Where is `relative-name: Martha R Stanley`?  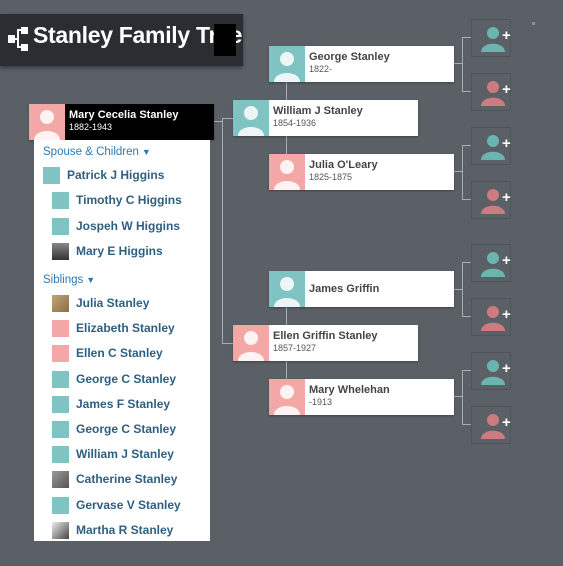
relative-name: Martha R Stanley is located at coordinates (125, 530).